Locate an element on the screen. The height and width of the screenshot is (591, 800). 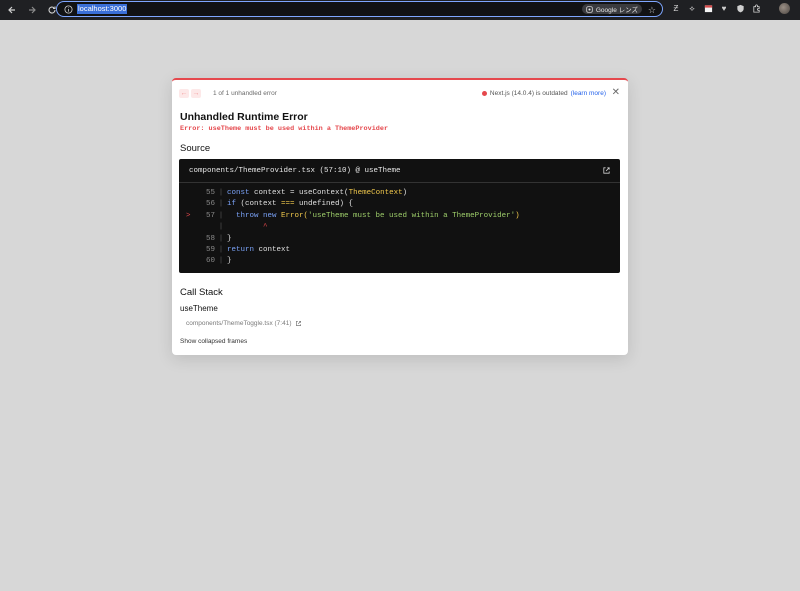
bookmark-star-icon: ☆ is located at coordinates (652, 10).